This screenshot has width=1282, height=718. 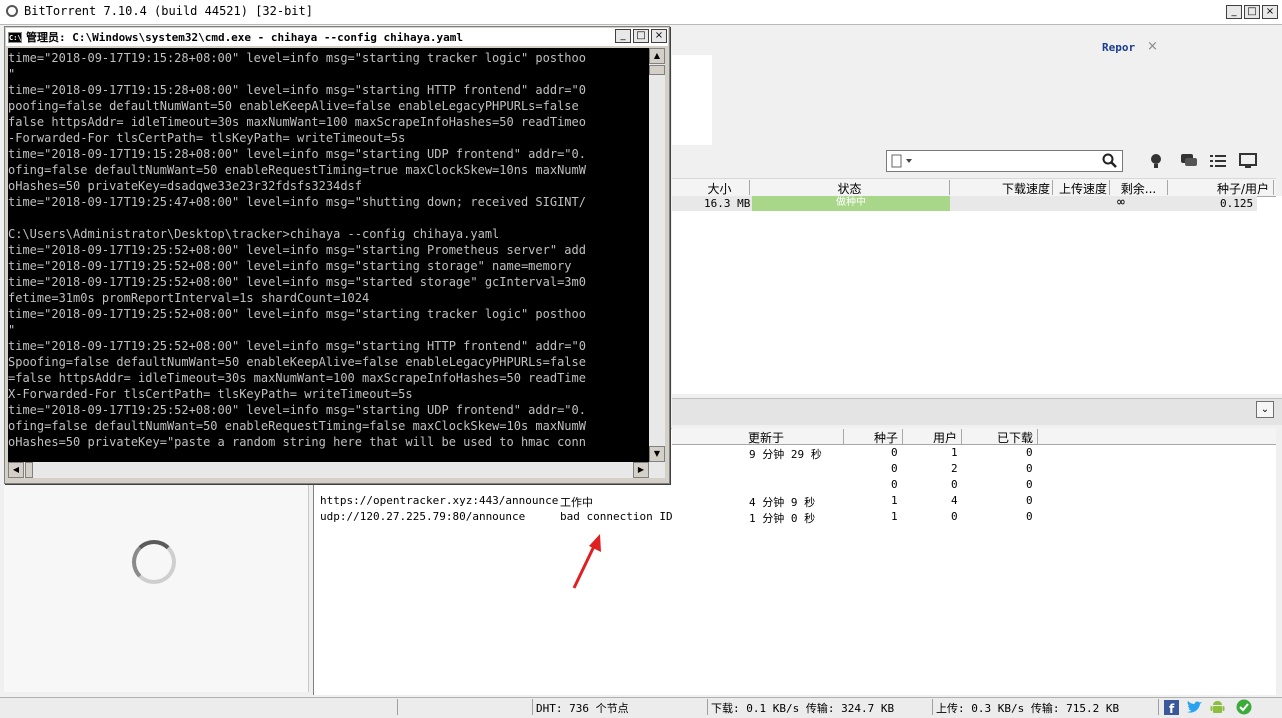 What do you see at coordinates (439, 500) in the screenshot?
I see `tracker-name: https://opentracker.xyz:443/announce` at bounding box center [439, 500].